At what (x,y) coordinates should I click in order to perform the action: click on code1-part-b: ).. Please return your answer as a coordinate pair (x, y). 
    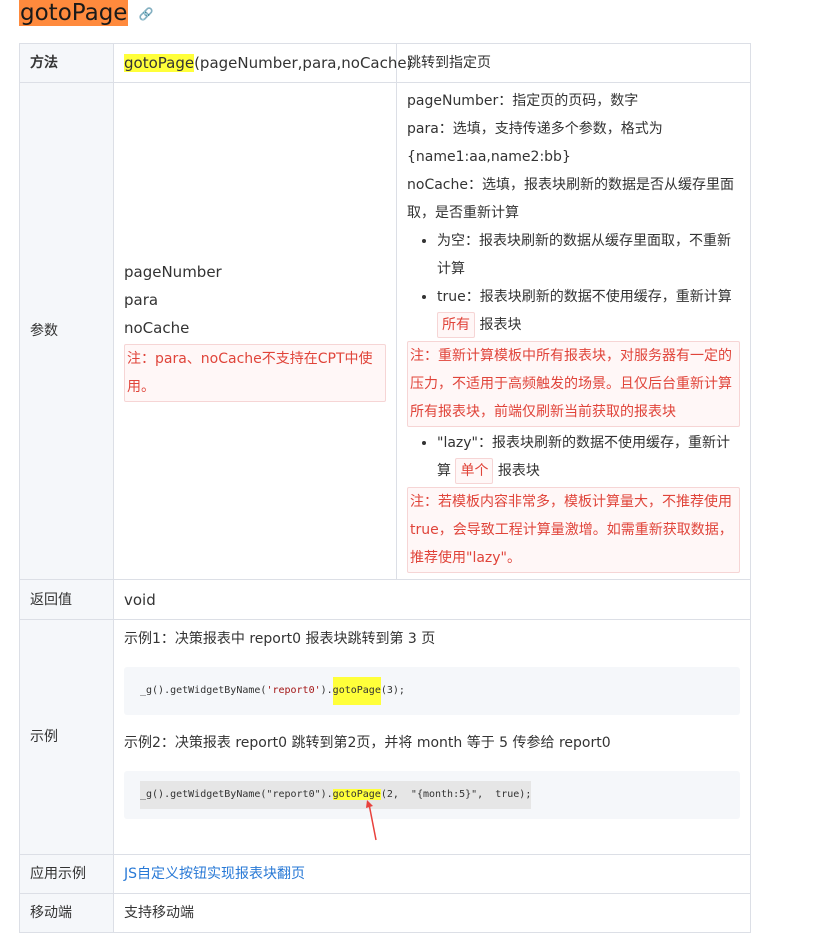
    Looking at the image, I should click on (326, 690).